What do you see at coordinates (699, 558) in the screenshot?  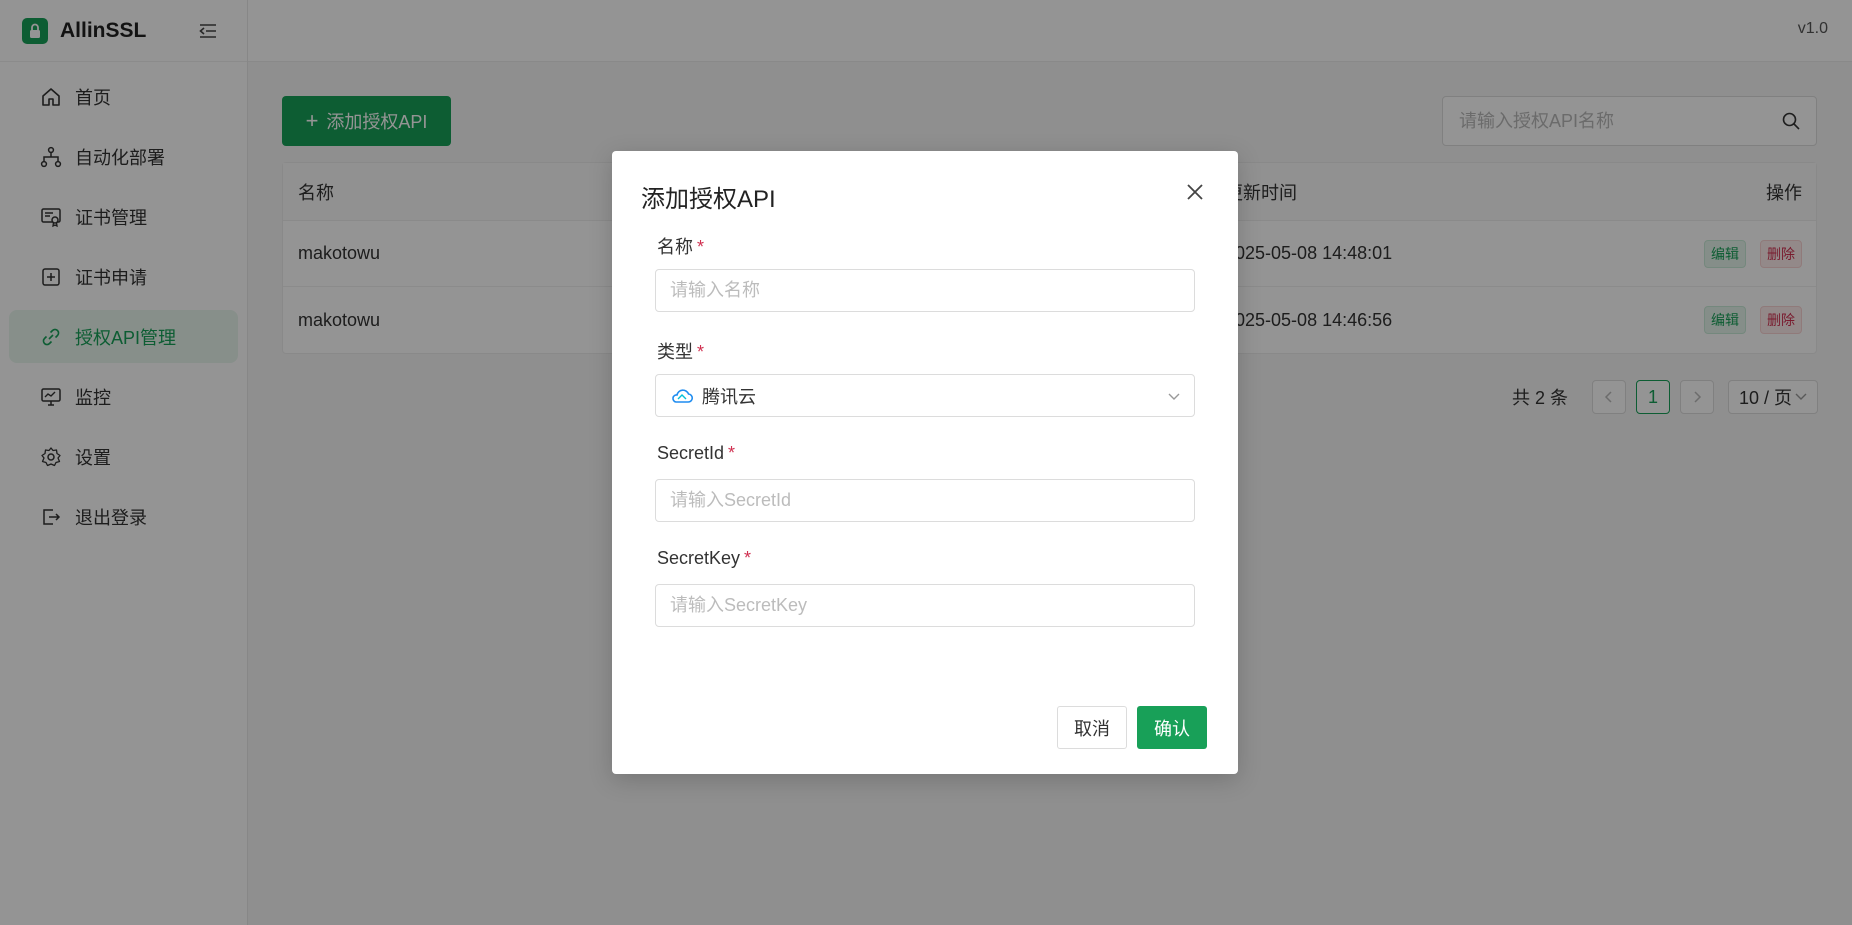 I see `field-secret-key-label-text: SecretKey` at bounding box center [699, 558].